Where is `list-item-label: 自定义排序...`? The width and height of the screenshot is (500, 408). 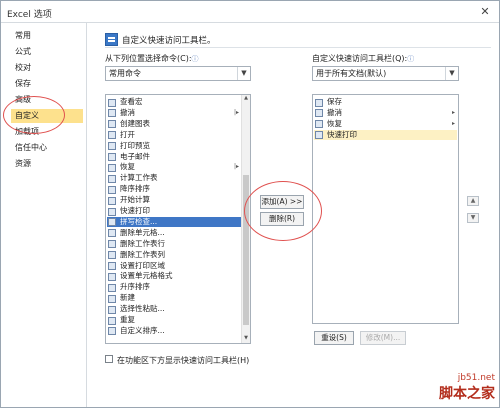 list-item-label: 自定义排序... is located at coordinates (142, 330).